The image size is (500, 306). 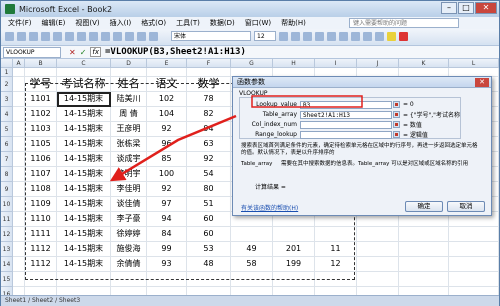 What do you see at coordinates (7, 129) in the screenshot?
I see `row-header: 5` at bounding box center [7, 129].